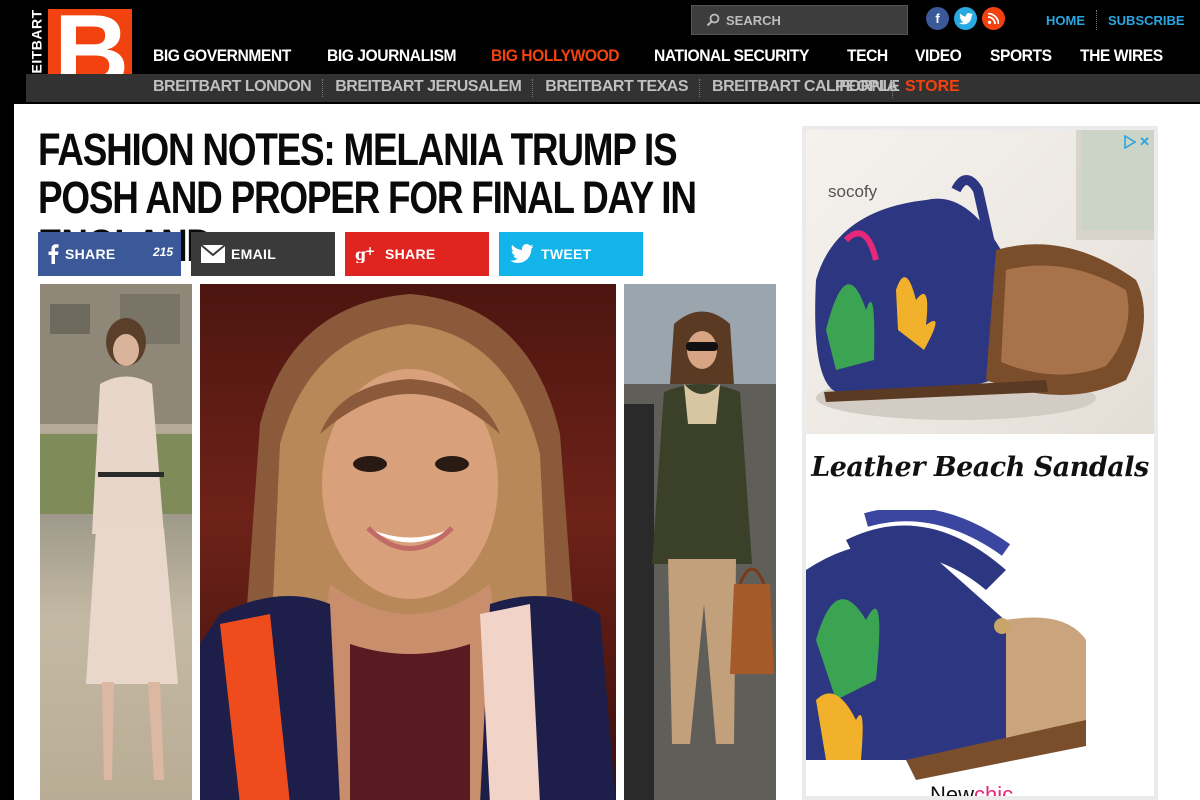  Describe the element at coordinates (232, 87) in the screenshot. I see `subnav-item-london: BREITBART LONDON` at that location.